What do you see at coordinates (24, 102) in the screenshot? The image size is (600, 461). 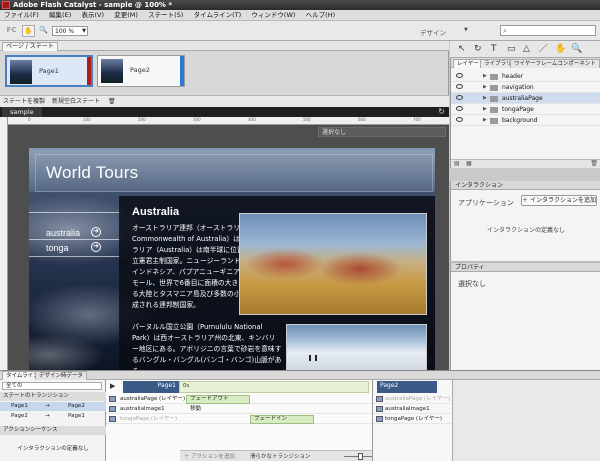 I see `duplicate-state-button: ステートを複製` at bounding box center [24, 102].